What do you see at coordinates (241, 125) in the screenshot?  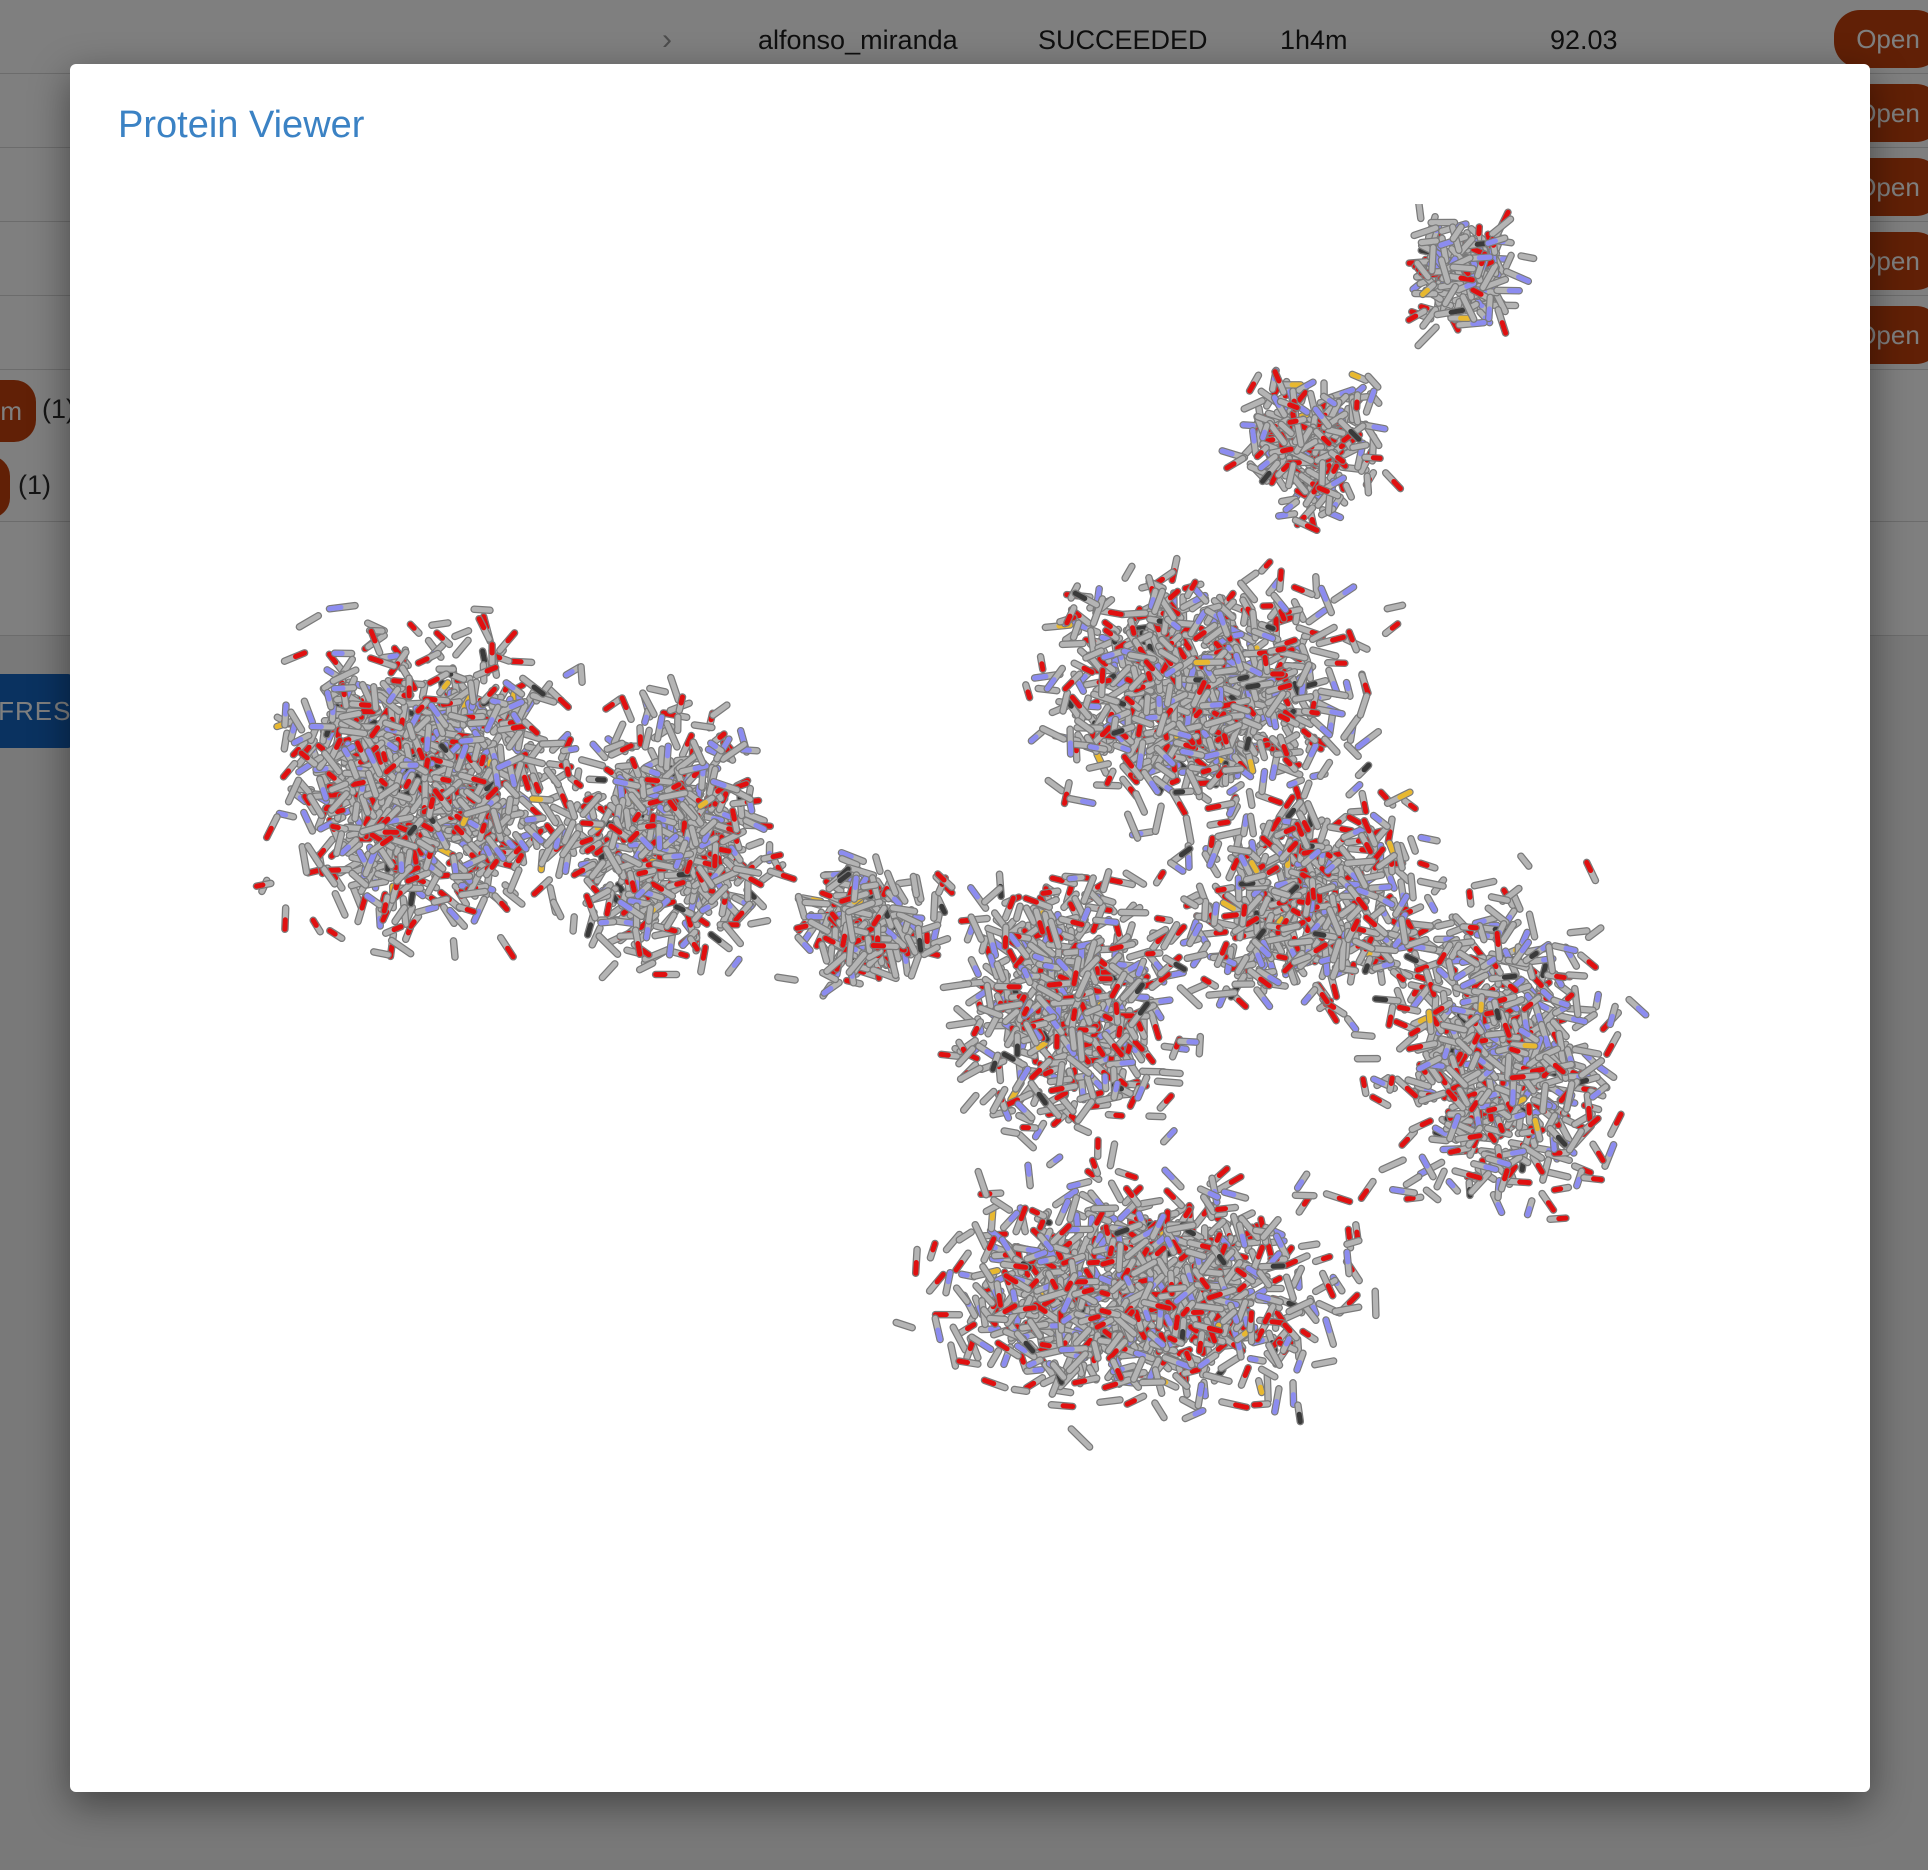 I see `dialog-title: Protein Viewer` at bounding box center [241, 125].